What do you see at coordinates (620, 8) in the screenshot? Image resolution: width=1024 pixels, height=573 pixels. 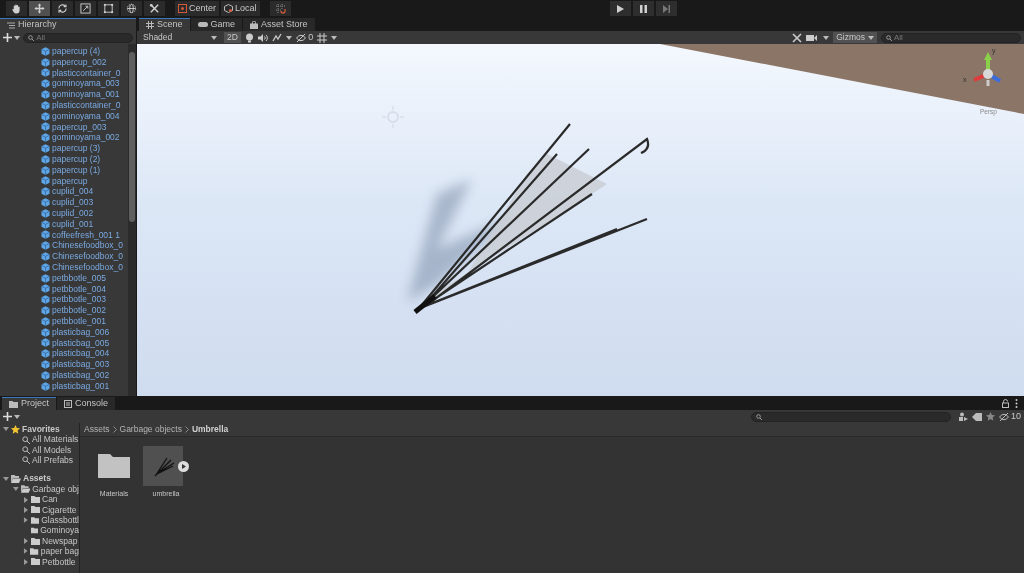 I see `play-button` at bounding box center [620, 8].